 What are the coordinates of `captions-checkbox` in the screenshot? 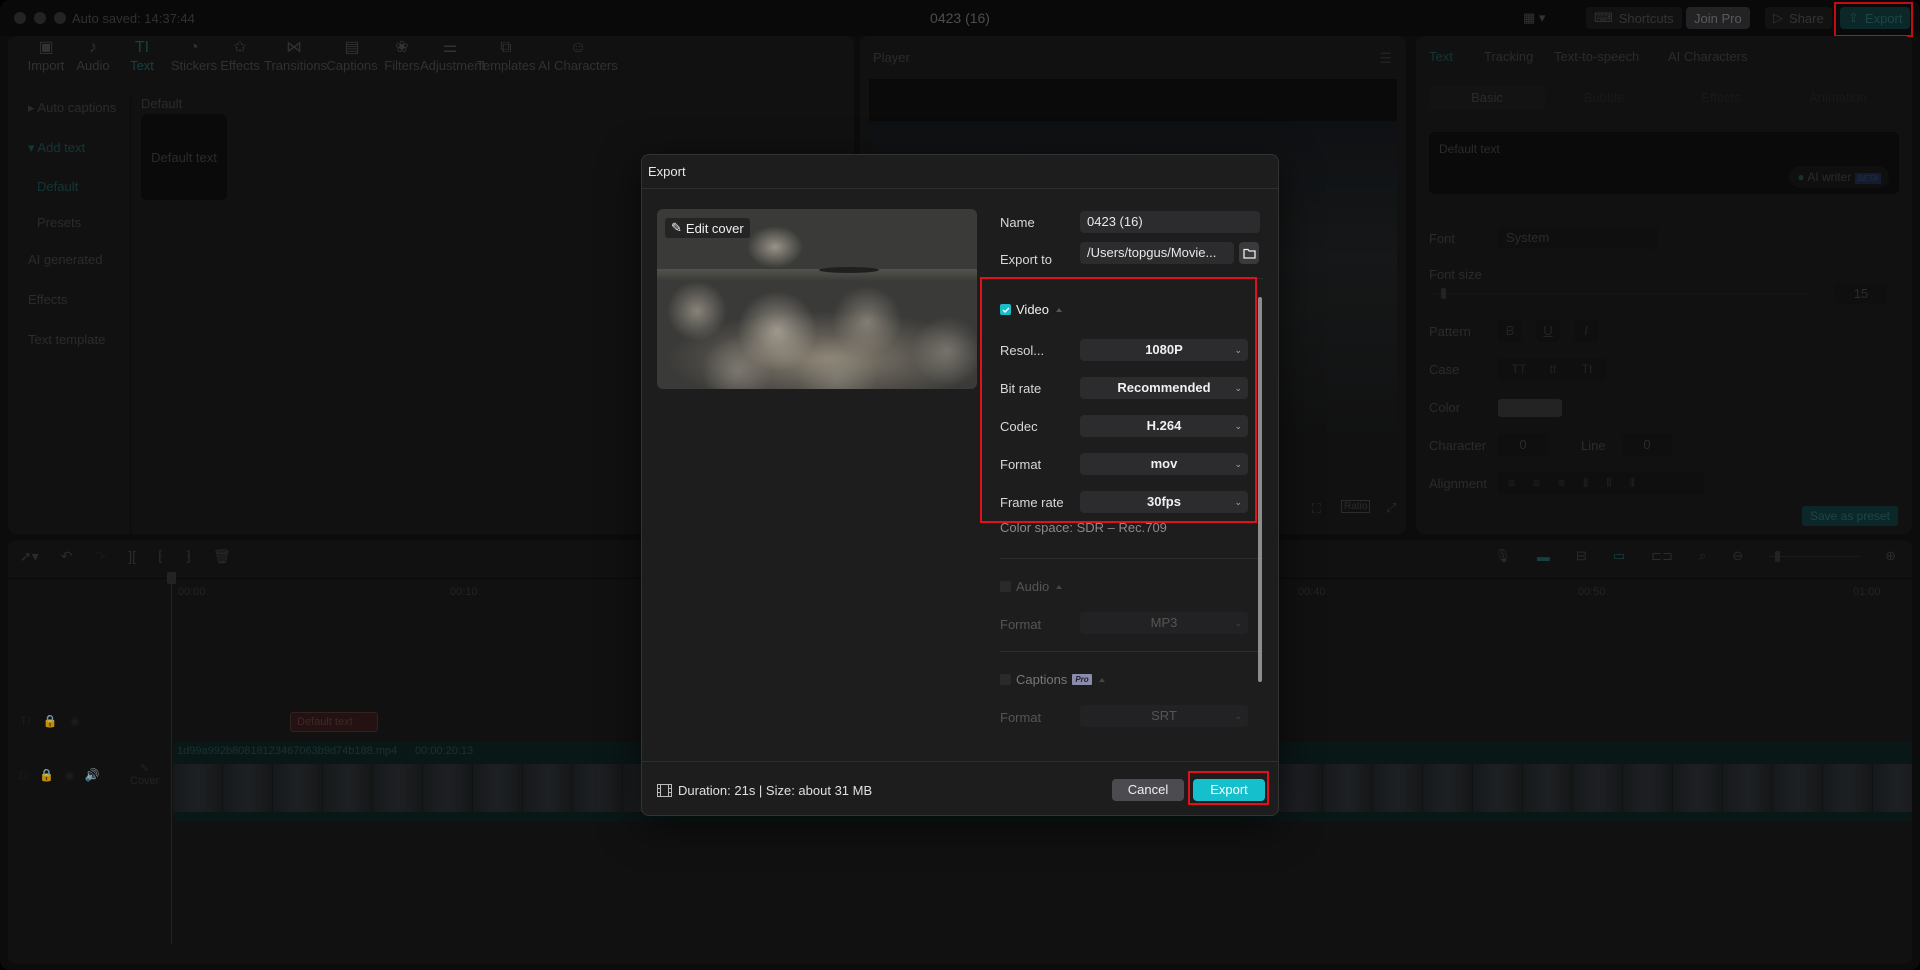 It's located at (1005, 679).